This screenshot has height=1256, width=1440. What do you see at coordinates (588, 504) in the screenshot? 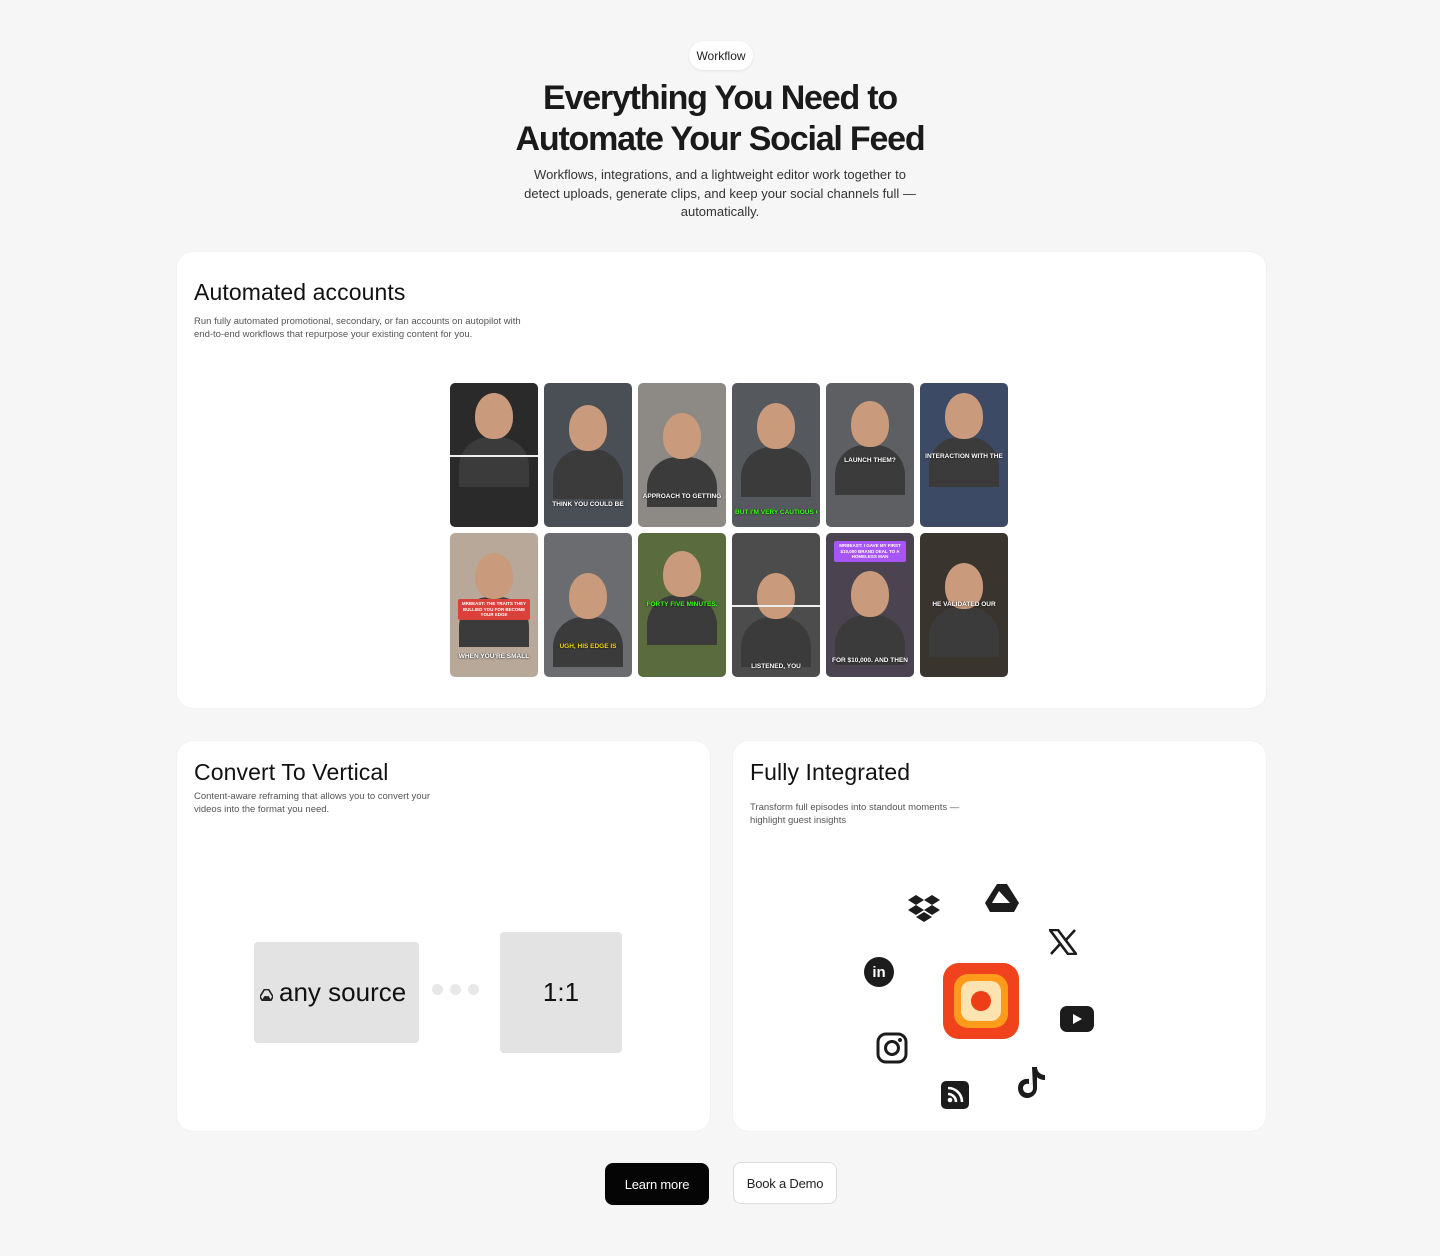
I see `thumbnail-caption: THINK YOU COULD BE` at bounding box center [588, 504].